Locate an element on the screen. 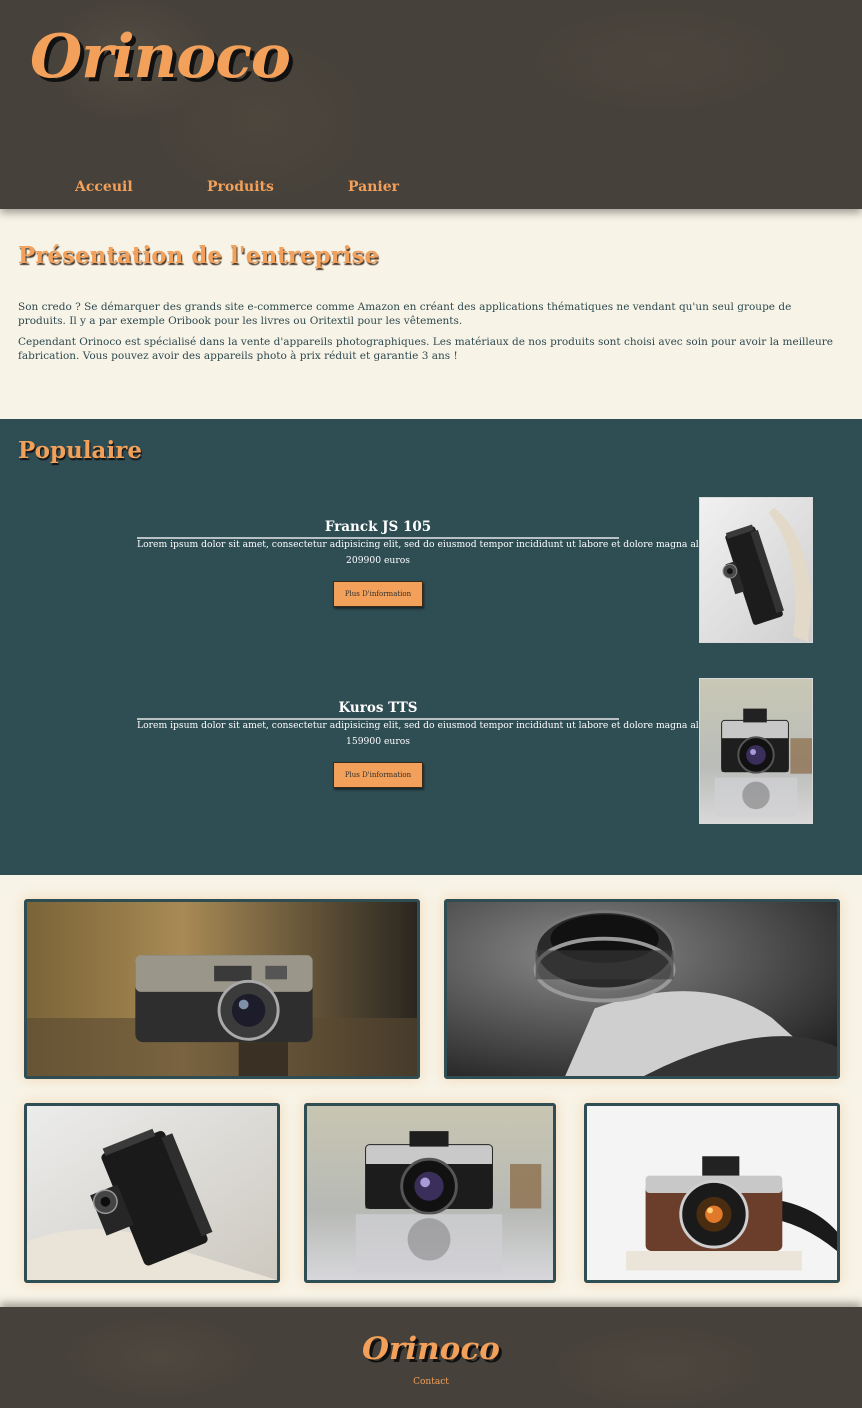 The image size is (862, 1408). nav-item-produits: Produits is located at coordinates (240, 187).